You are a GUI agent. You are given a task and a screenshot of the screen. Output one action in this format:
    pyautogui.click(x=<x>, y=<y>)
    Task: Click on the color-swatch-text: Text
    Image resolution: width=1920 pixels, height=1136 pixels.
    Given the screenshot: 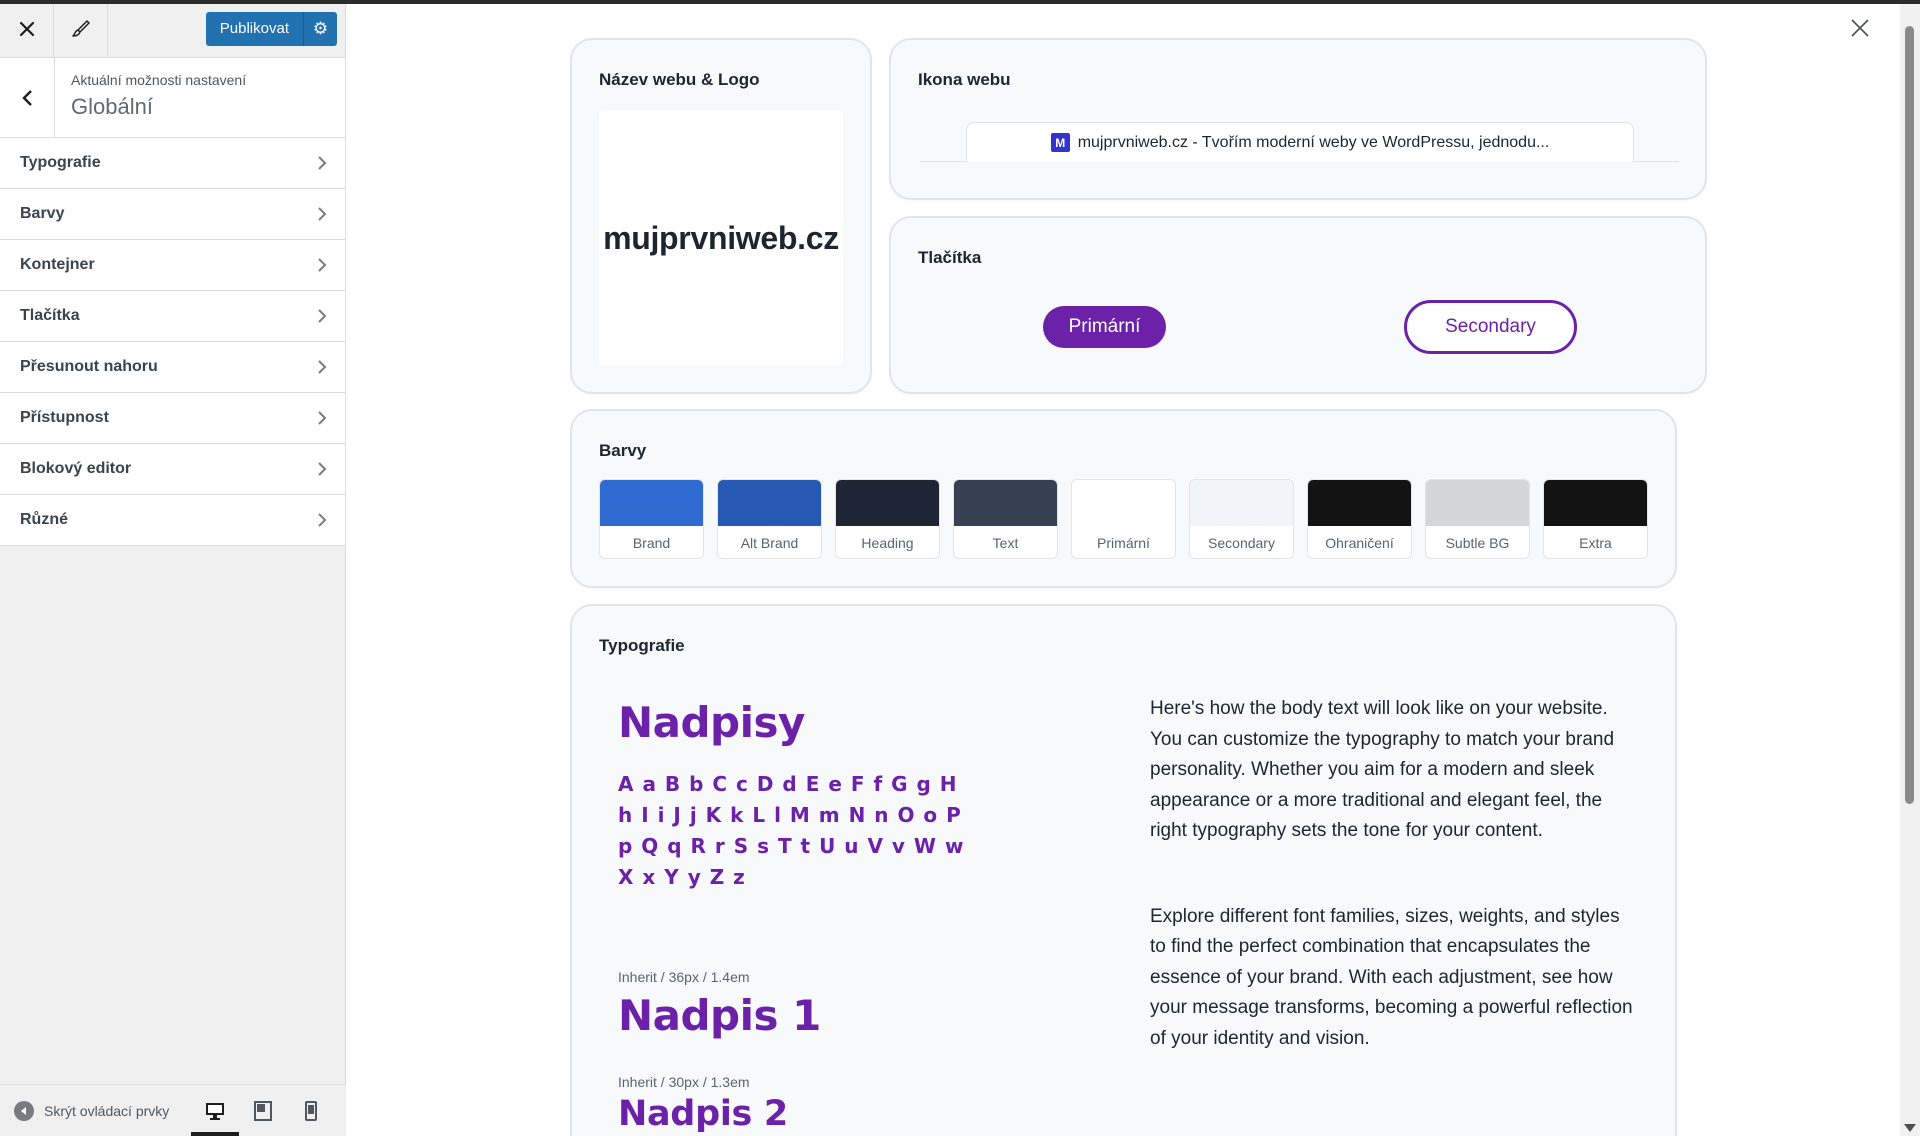 What is the action you would take?
    pyautogui.click(x=1005, y=519)
    